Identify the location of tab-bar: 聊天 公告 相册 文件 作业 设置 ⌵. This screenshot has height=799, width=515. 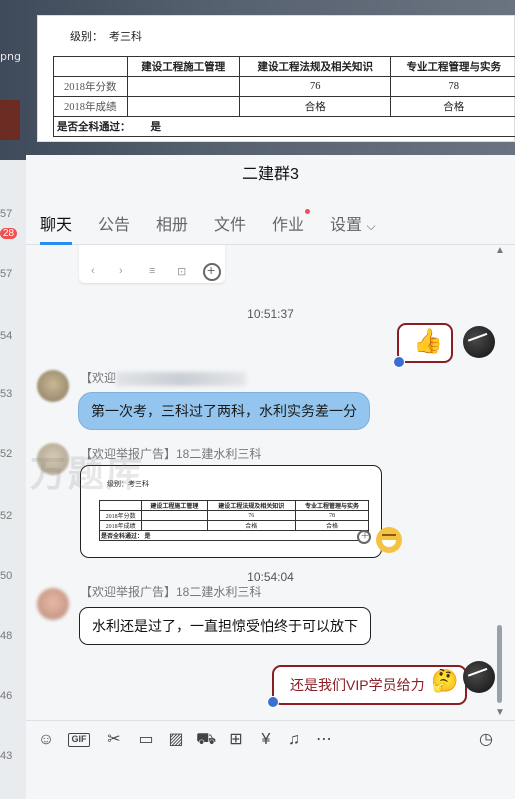
(270, 224).